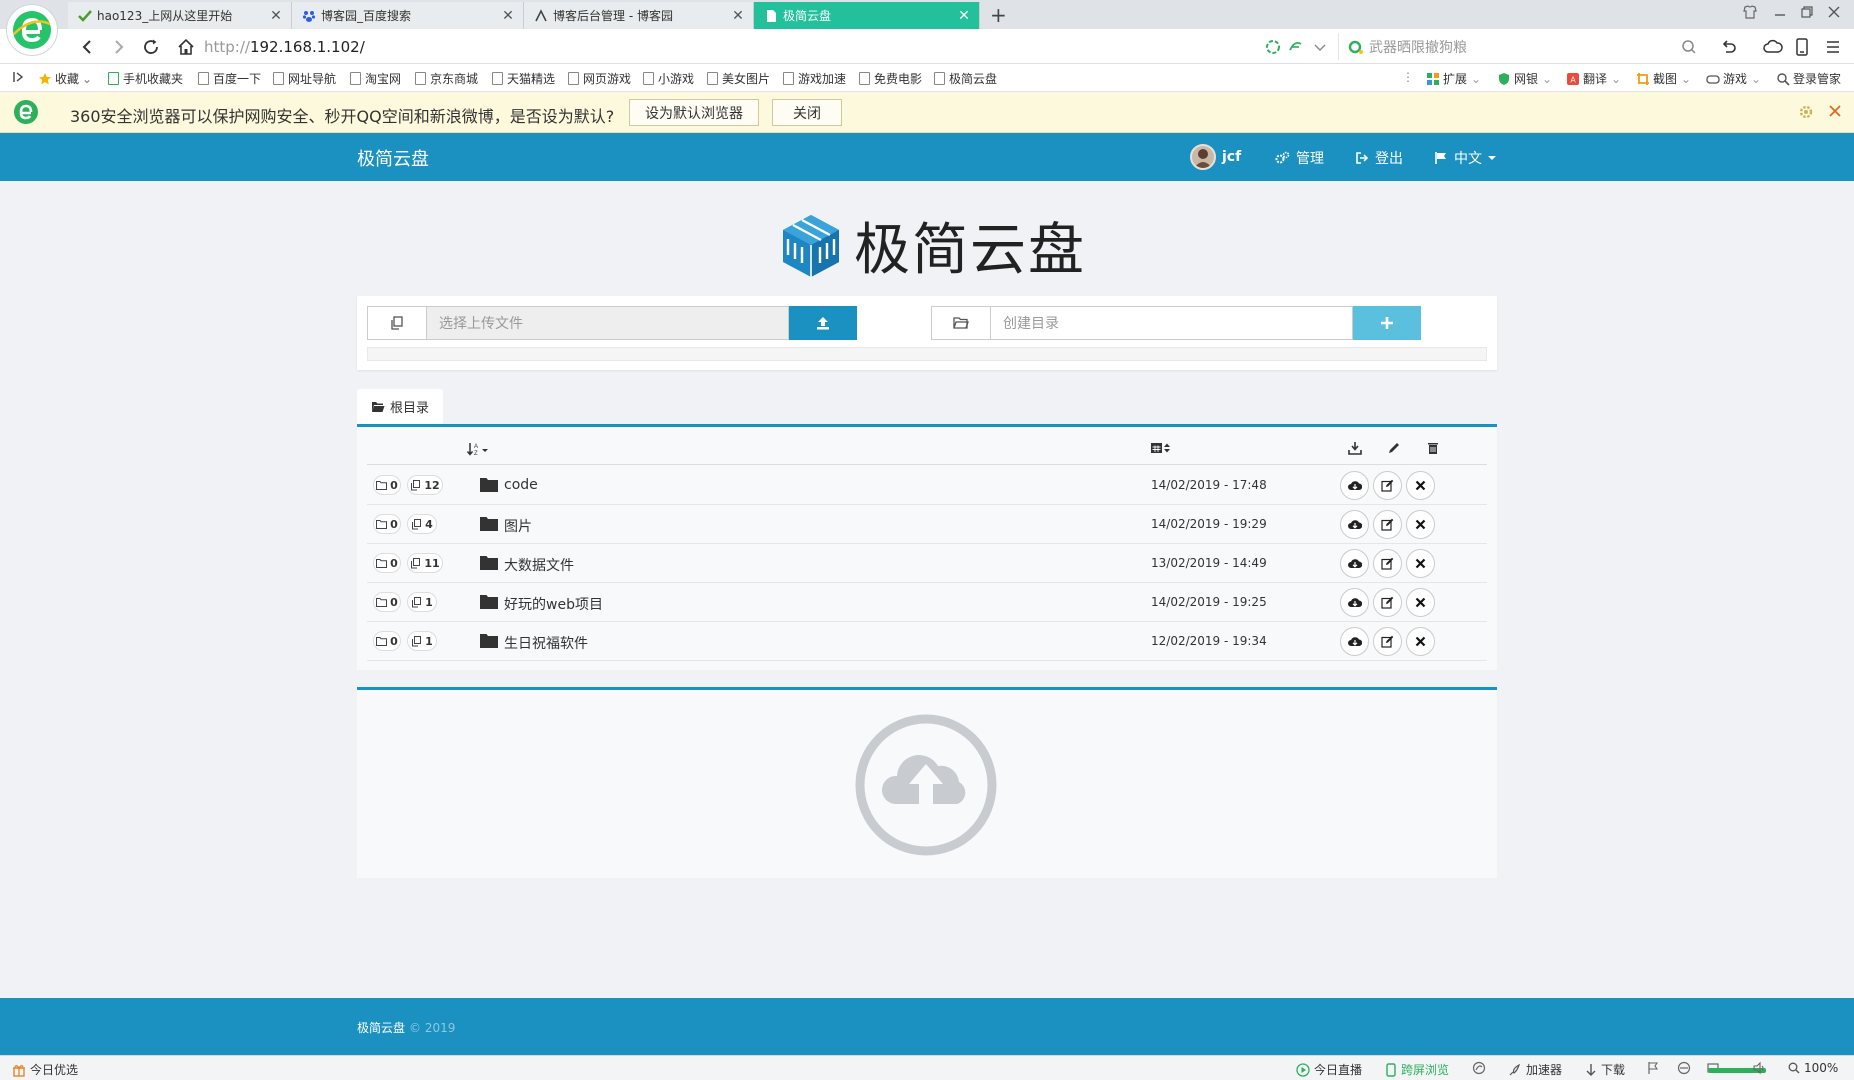 The width and height of the screenshot is (1854, 1080). I want to click on table-row: 0 4 图片 14/02/2019 - 19:29, so click(927, 524).